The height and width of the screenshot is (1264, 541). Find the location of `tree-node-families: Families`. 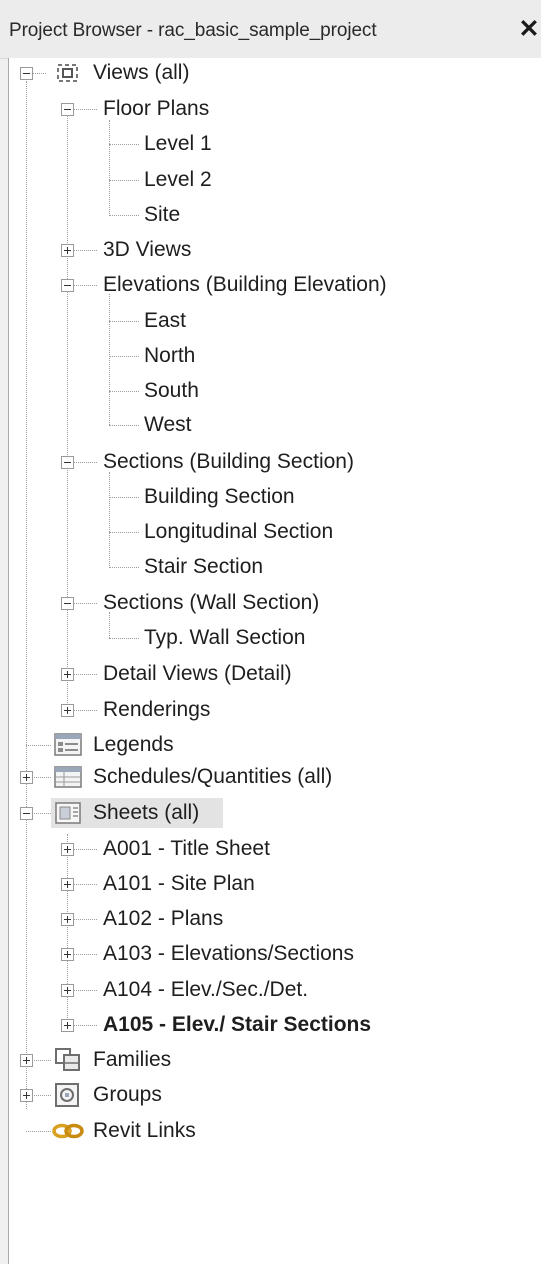

tree-node-families: Families is located at coordinates (132, 1060).